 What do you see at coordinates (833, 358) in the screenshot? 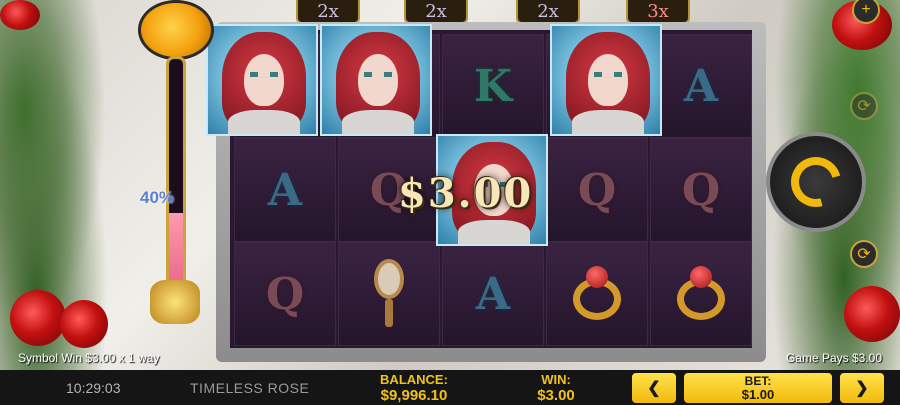
I see `game-pays-text: Game Pays $3.00` at bounding box center [833, 358].